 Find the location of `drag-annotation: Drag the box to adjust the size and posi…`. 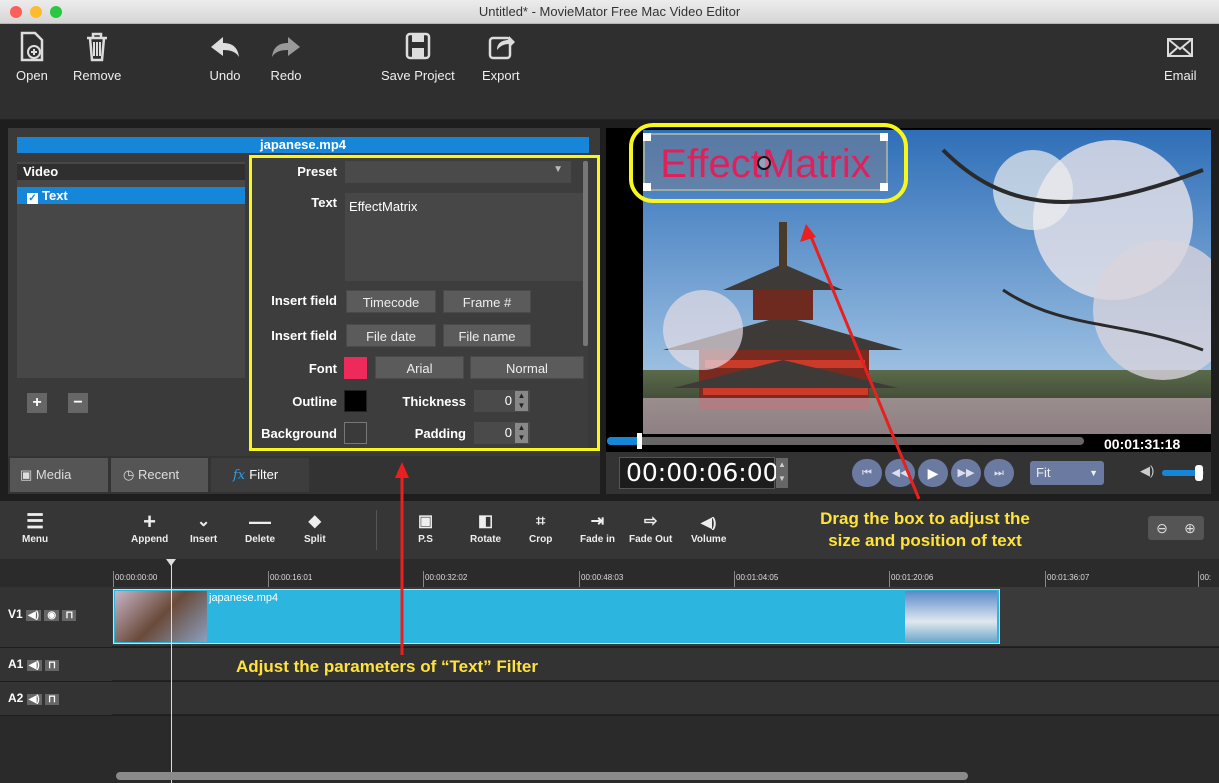

drag-annotation: Drag the box to adjust the size and posi… is located at coordinates (925, 529).